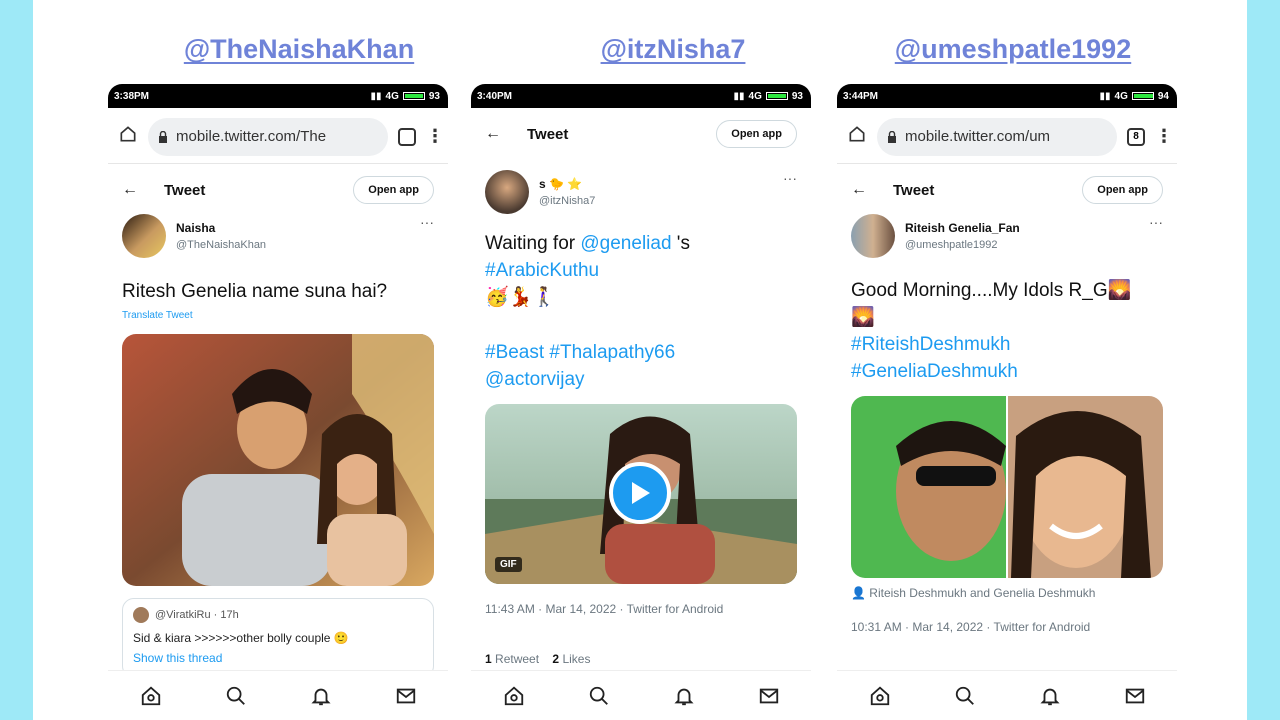 This screenshot has height=720, width=1280. What do you see at coordinates (1009, 371) in the screenshot?
I see `hashtag-link-2: #GeneliaDeshmukh` at bounding box center [1009, 371].